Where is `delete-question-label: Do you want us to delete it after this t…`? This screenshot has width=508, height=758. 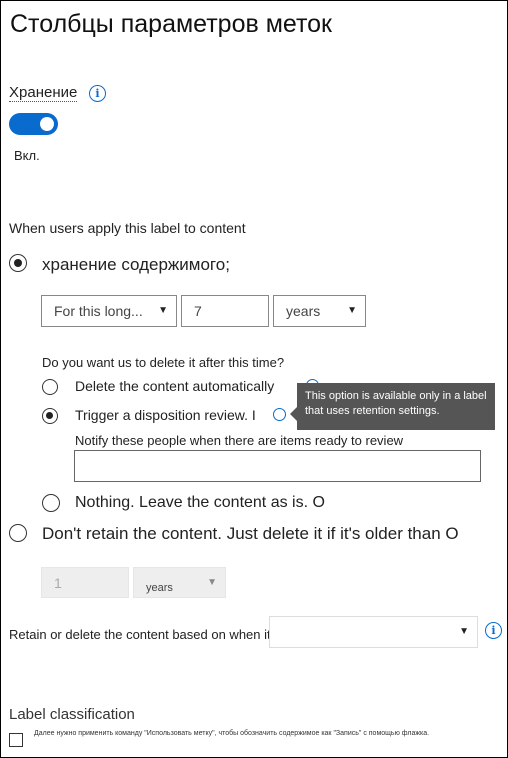
delete-question-label: Do you want us to delete it after this t… is located at coordinates (163, 362).